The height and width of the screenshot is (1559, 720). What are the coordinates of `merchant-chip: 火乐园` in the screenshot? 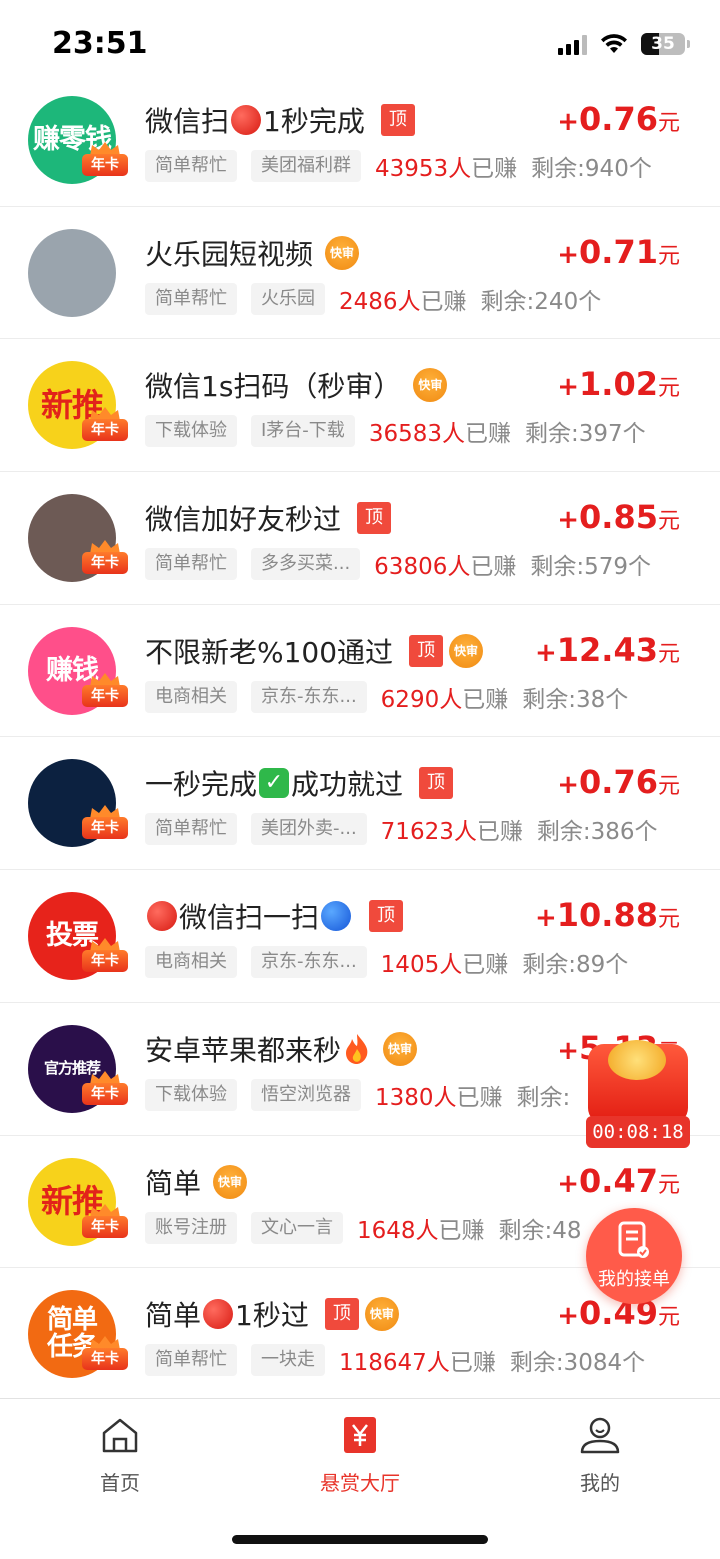 It's located at (288, 298).